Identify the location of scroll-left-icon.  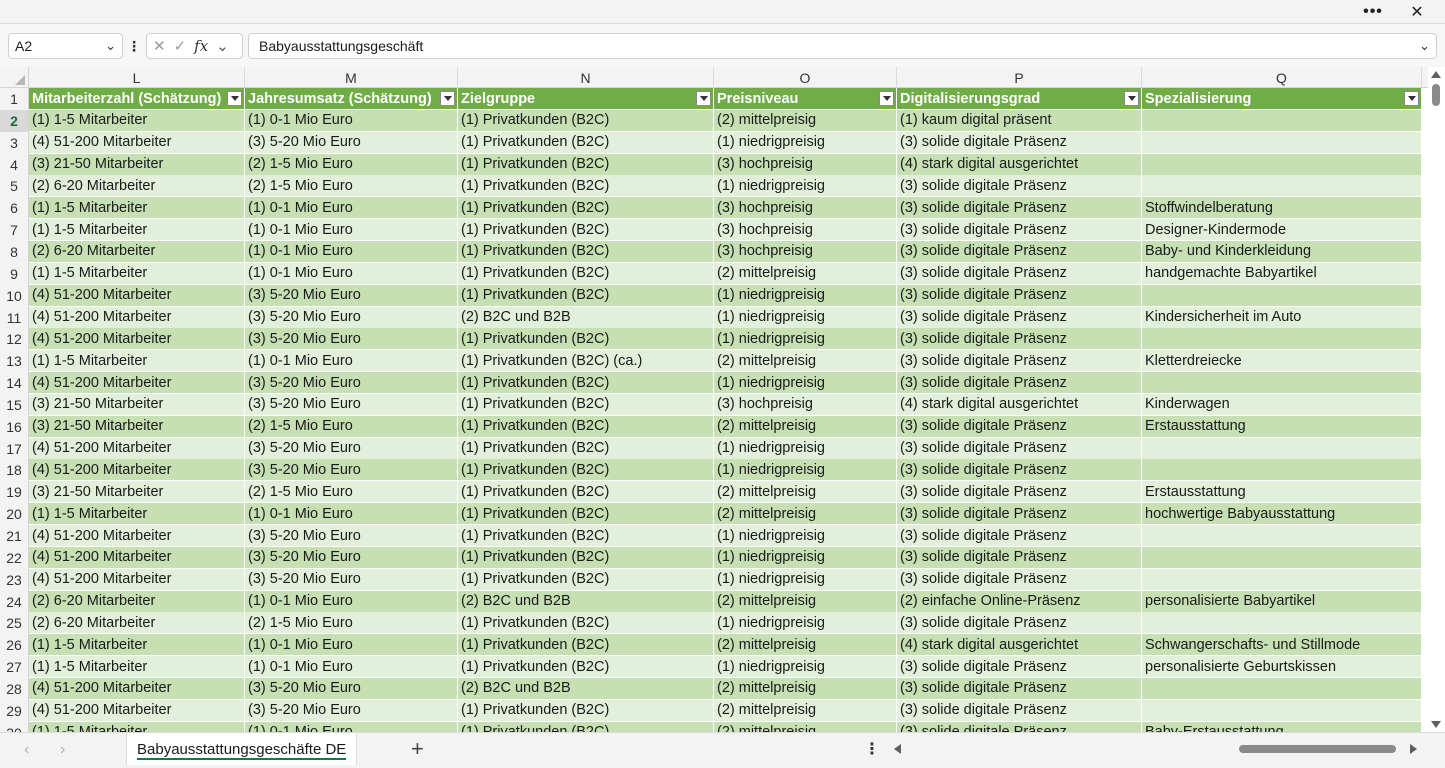
(897, 749).